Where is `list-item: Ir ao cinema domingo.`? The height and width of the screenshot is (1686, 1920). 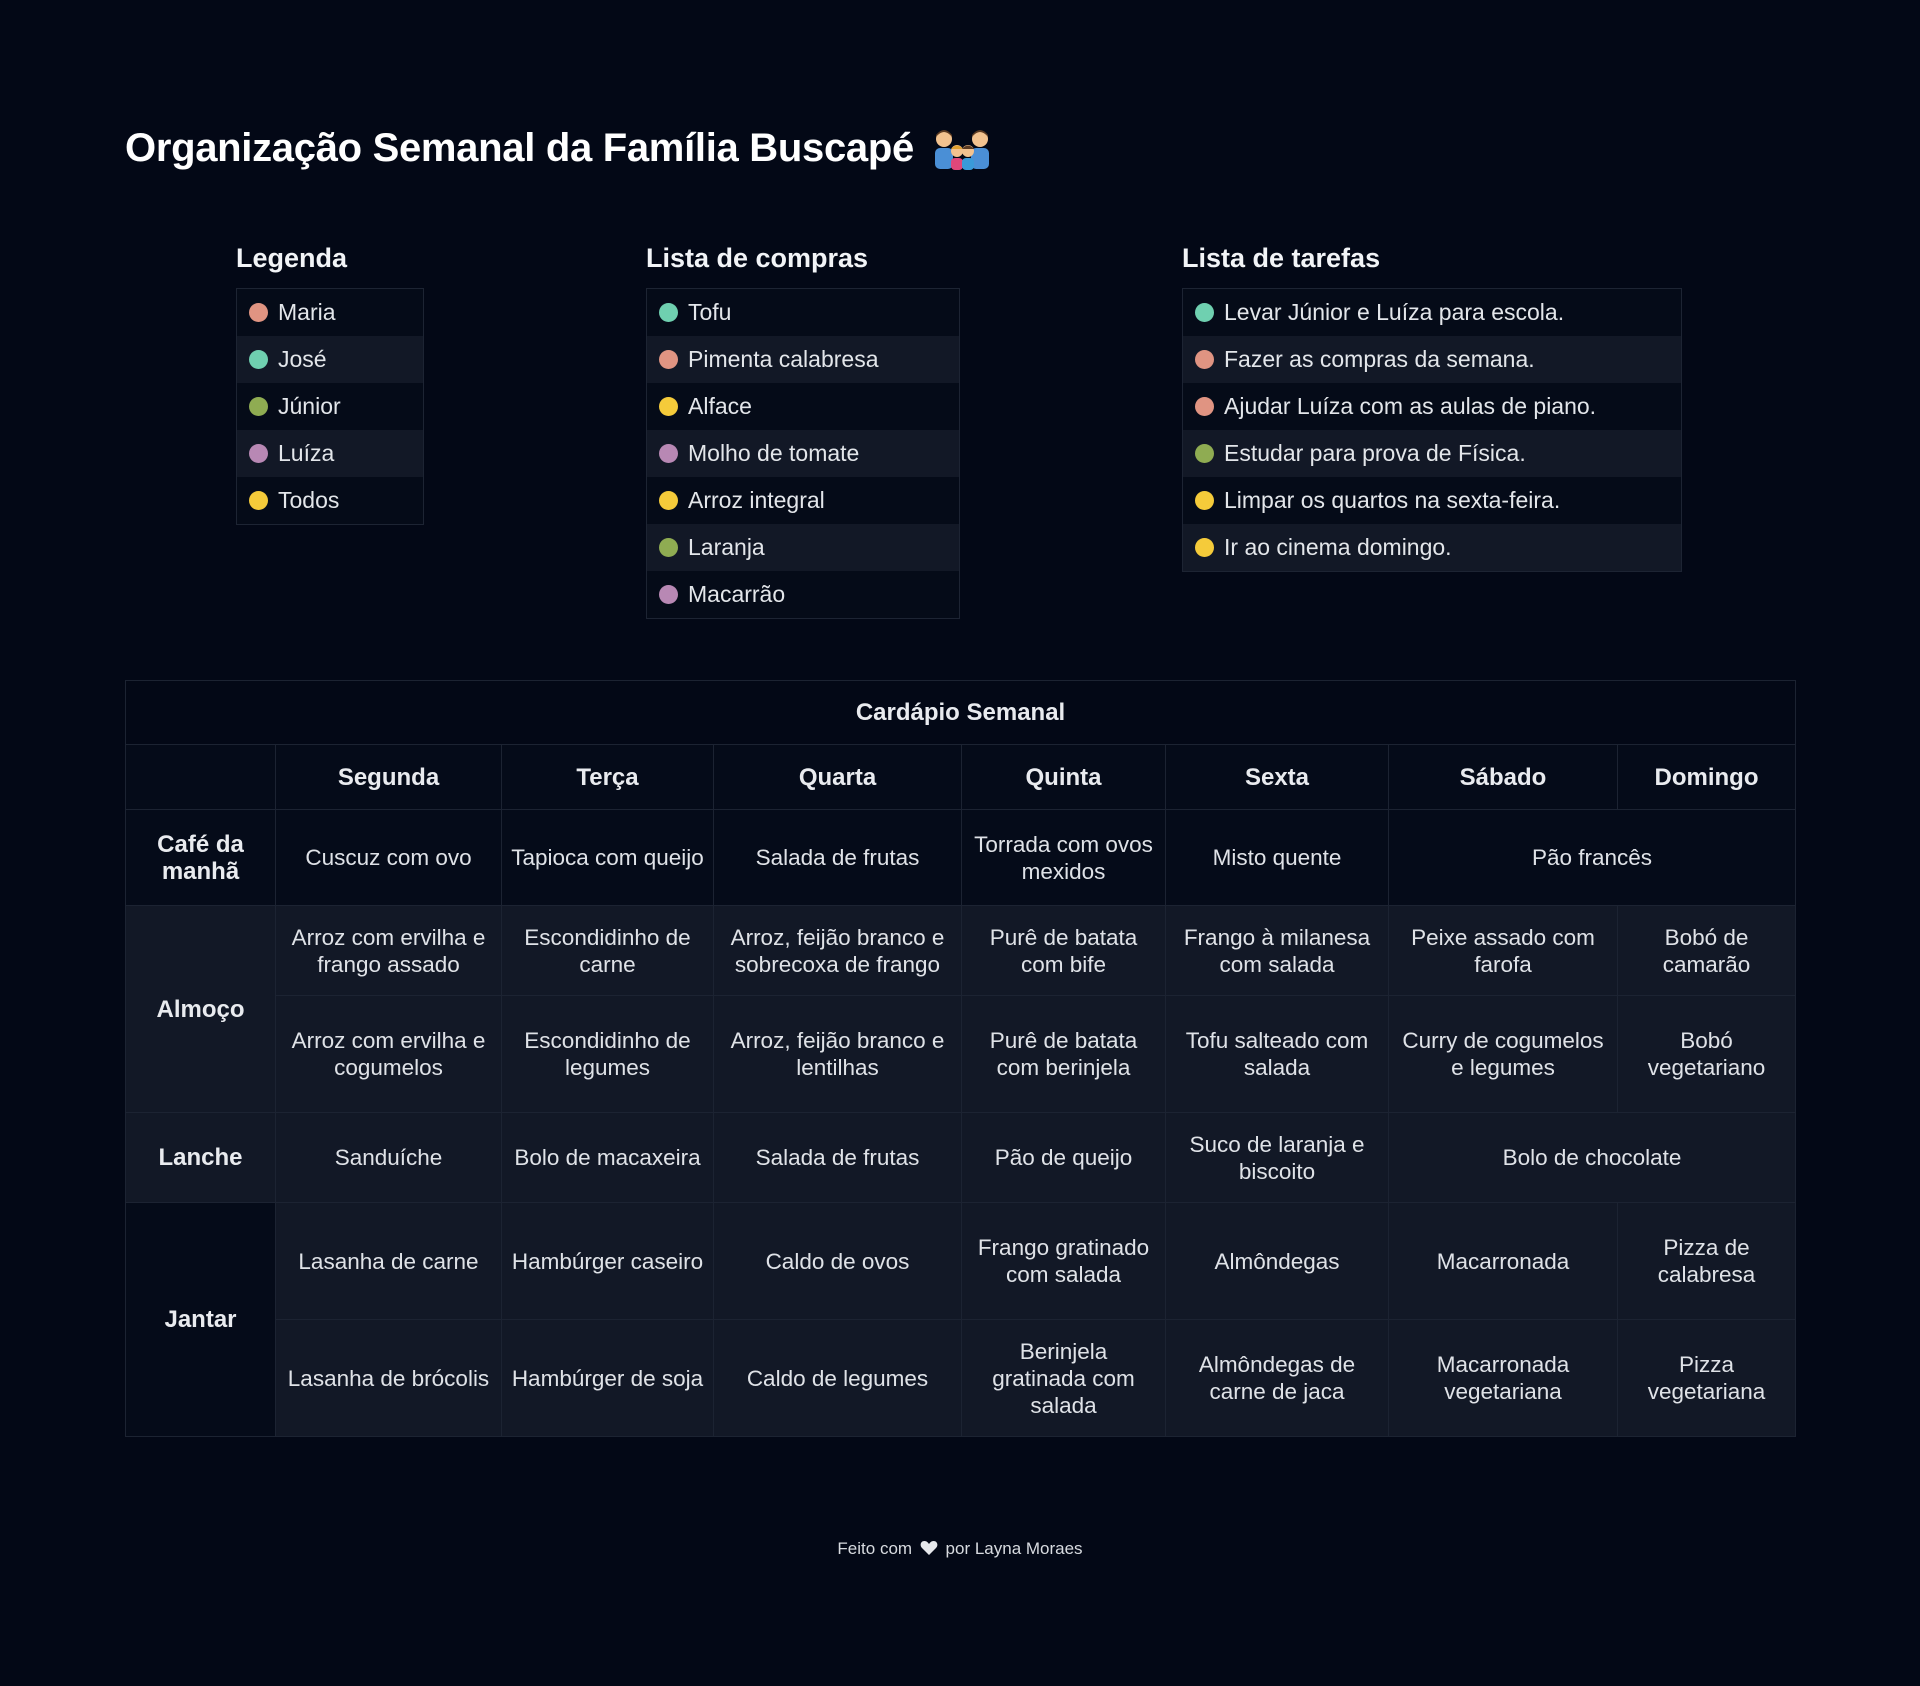
list-item: Ir ao cinema domingo. is located at coordinates (1432, 547).